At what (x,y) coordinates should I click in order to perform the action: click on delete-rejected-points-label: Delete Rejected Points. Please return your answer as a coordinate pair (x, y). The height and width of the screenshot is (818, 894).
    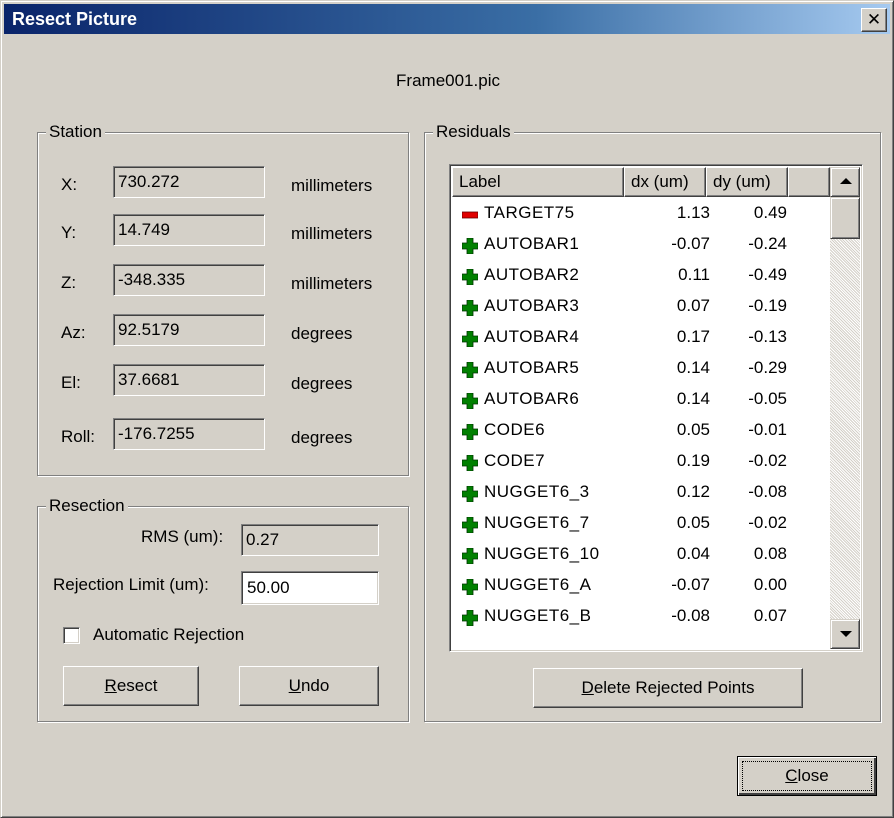
    Looking at the image, I should click on (668, 687).